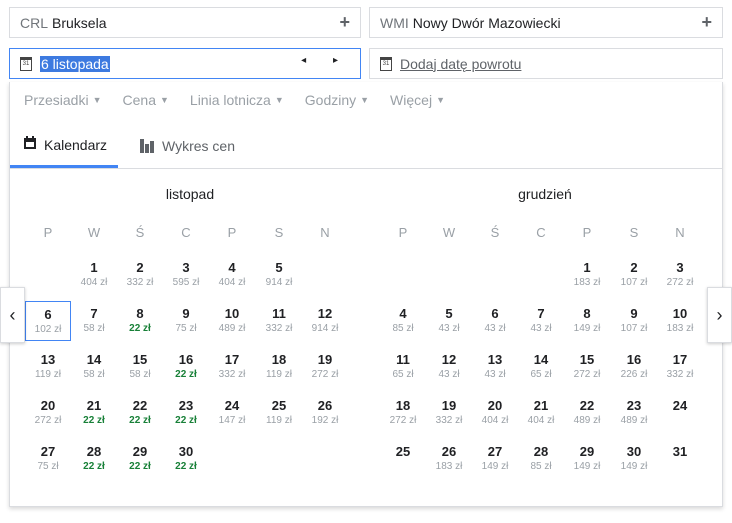 This screenshot has width=732, height=523. Describe the element at coordinates (185, 22) in the screenshot. I see `origin-field: CRL Bruksela +` at that location.